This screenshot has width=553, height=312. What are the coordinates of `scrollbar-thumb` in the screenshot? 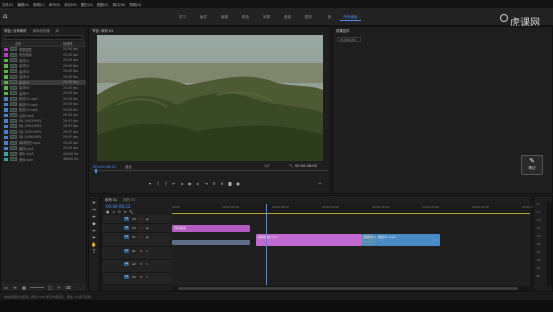 It's located at (348, 288).